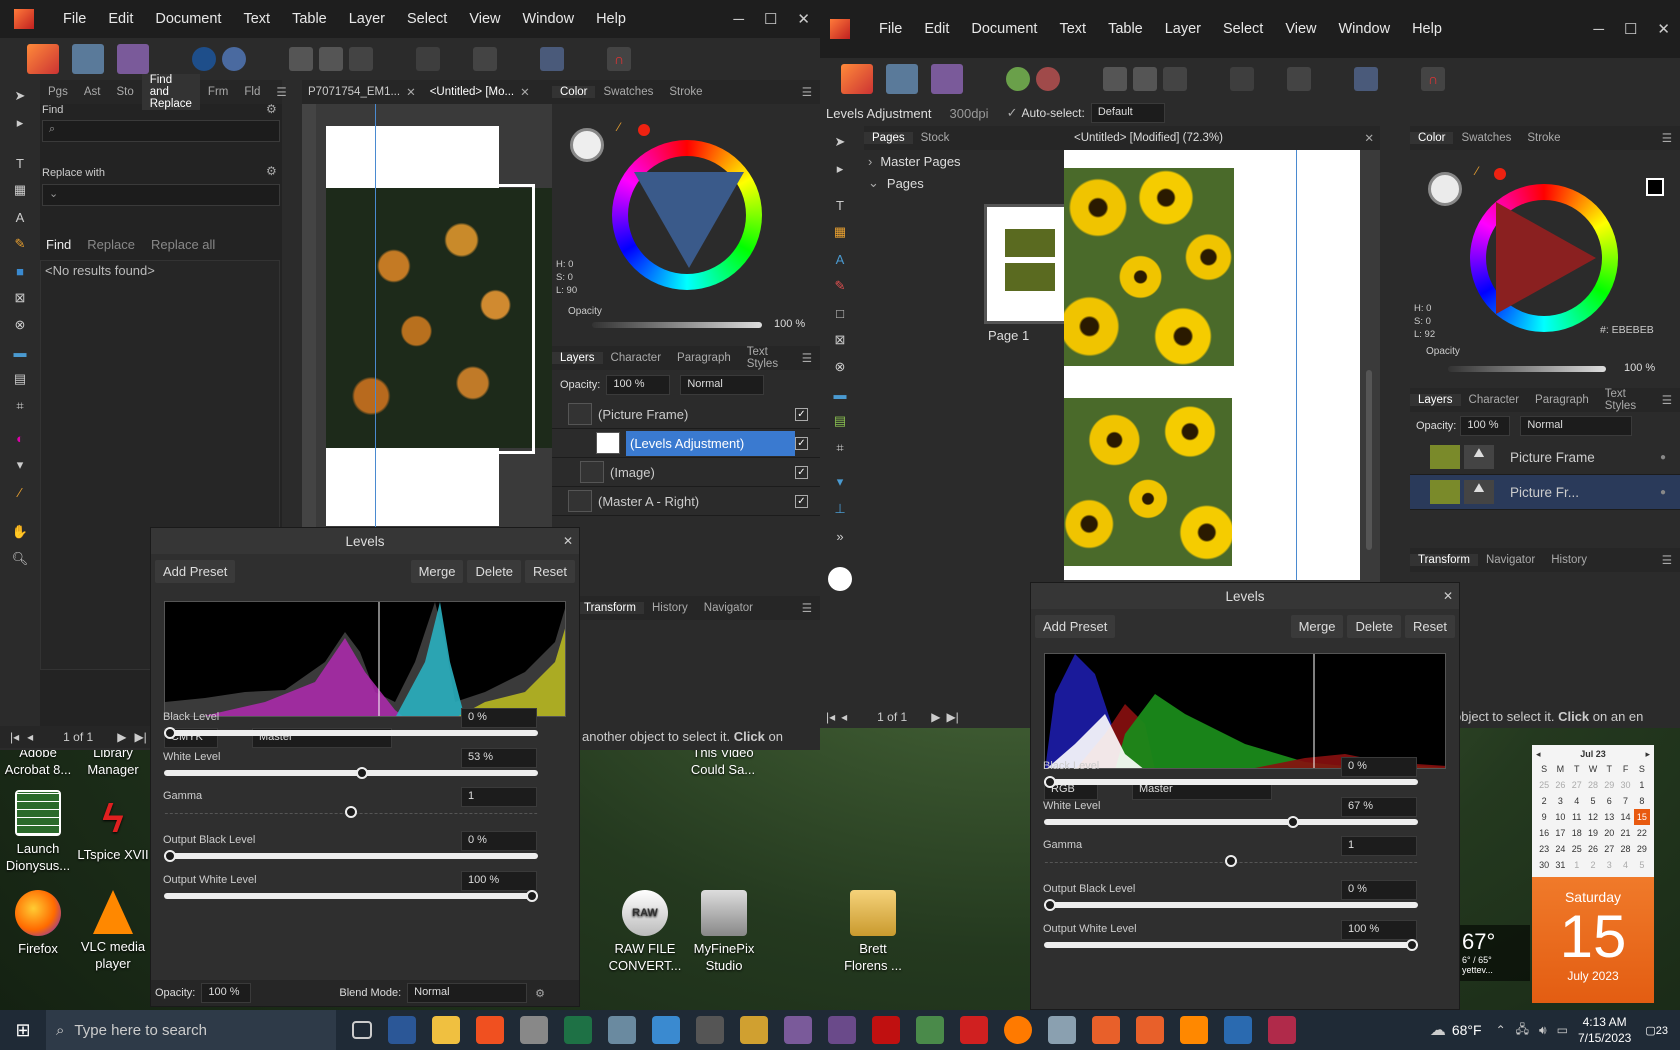 This screenshot has width=1680, height=1050. What do you see at coordinates (1641, 817) in the screenshot?
I see `calendar-date: 15` at bounding box center [1641, 817].